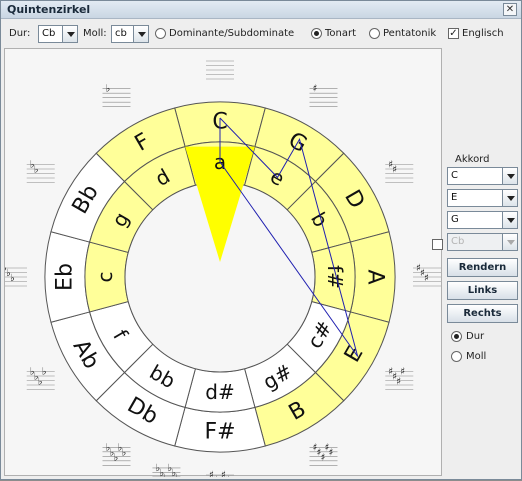  I want to click on major-key-label: Eb, so click(65, 277).